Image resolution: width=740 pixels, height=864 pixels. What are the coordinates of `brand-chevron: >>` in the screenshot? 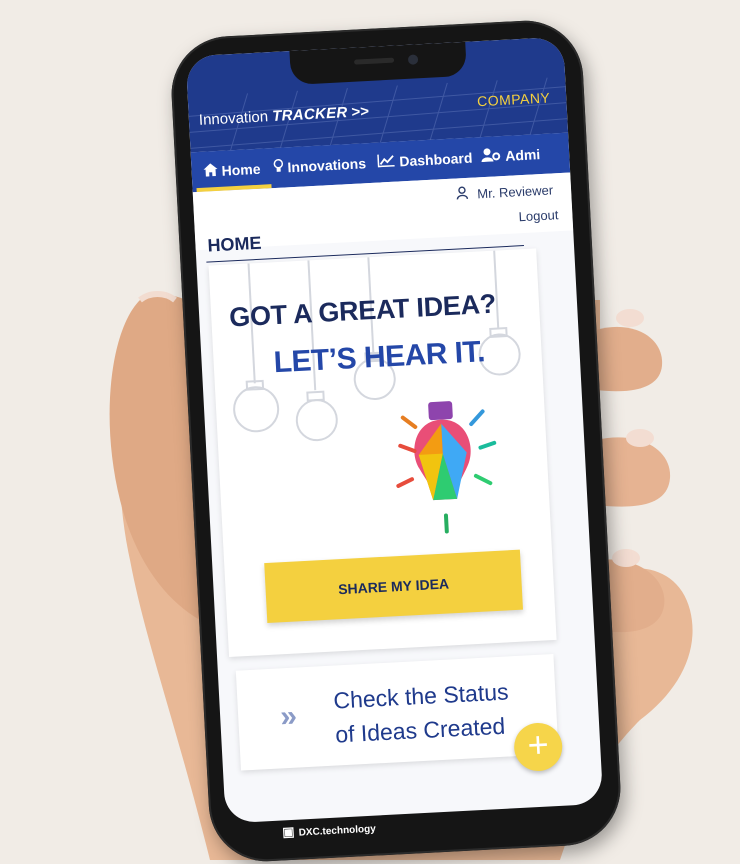 It's located at (360, 111).